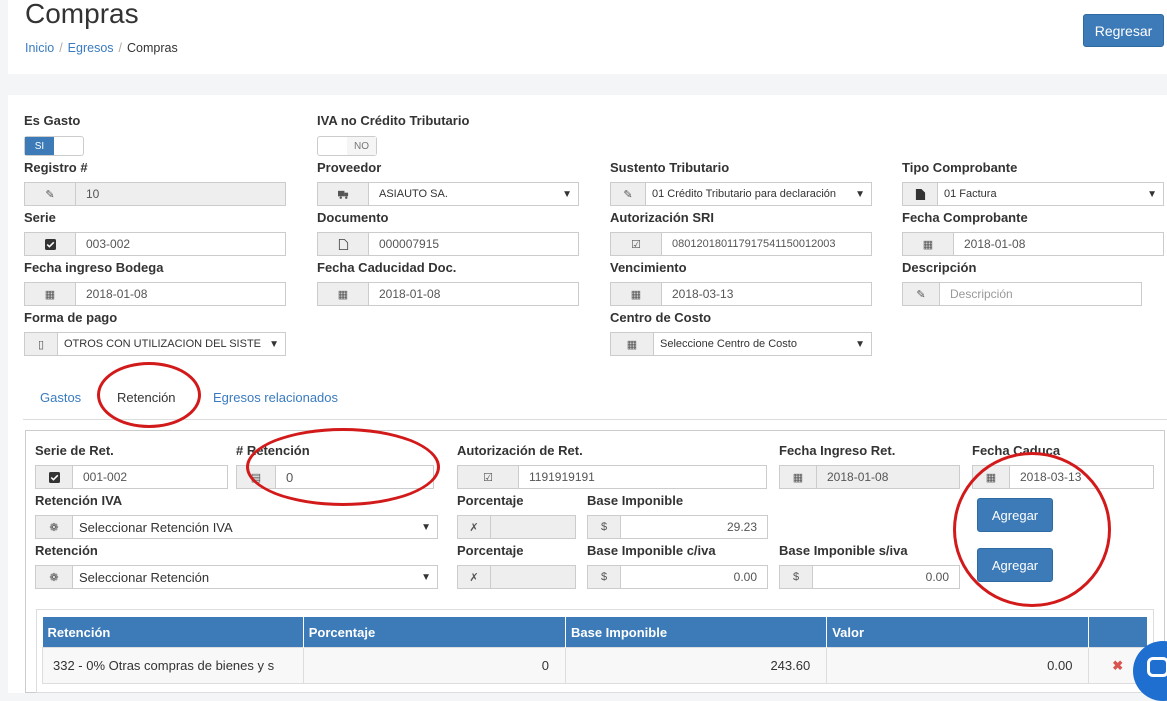 The height and width of the screenshot is (701, 1167). What do you see at coordinates (1117, 665) in the screenshot?
I see `delete-icon: ✖` at bounding box center [1117, 665].